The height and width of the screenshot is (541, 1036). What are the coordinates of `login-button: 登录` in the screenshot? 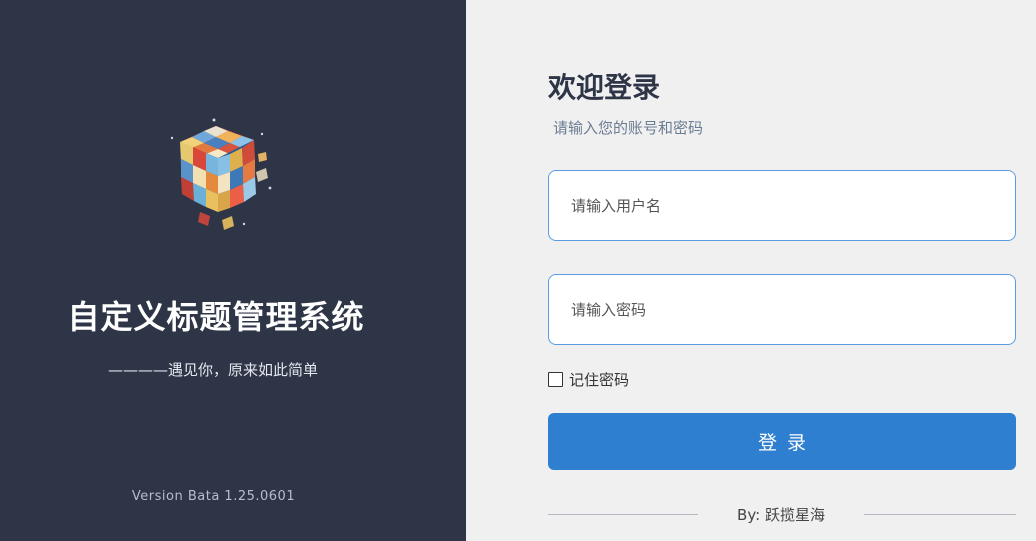 It's located at (782, 441).